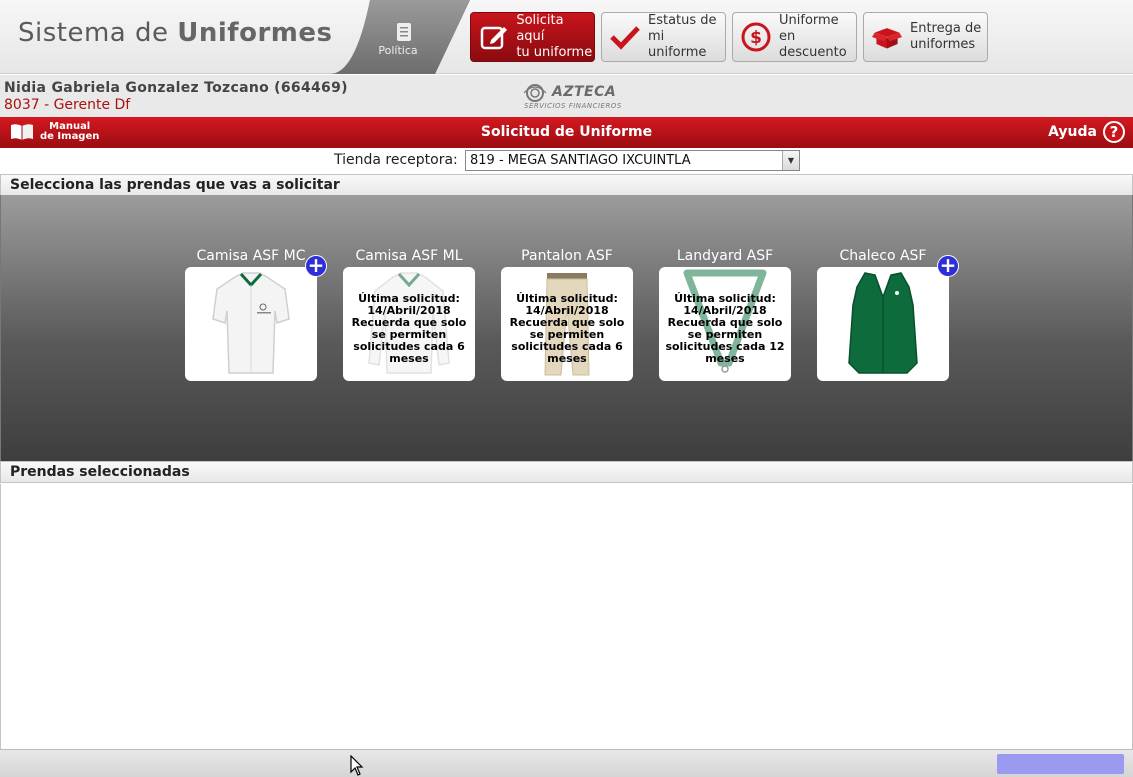 Image resolution: width=1133 pixels, height=777 pixels. Describe the element at coordinates (398, 50) in the screenshot. I see `policy-label: Política` at that location.